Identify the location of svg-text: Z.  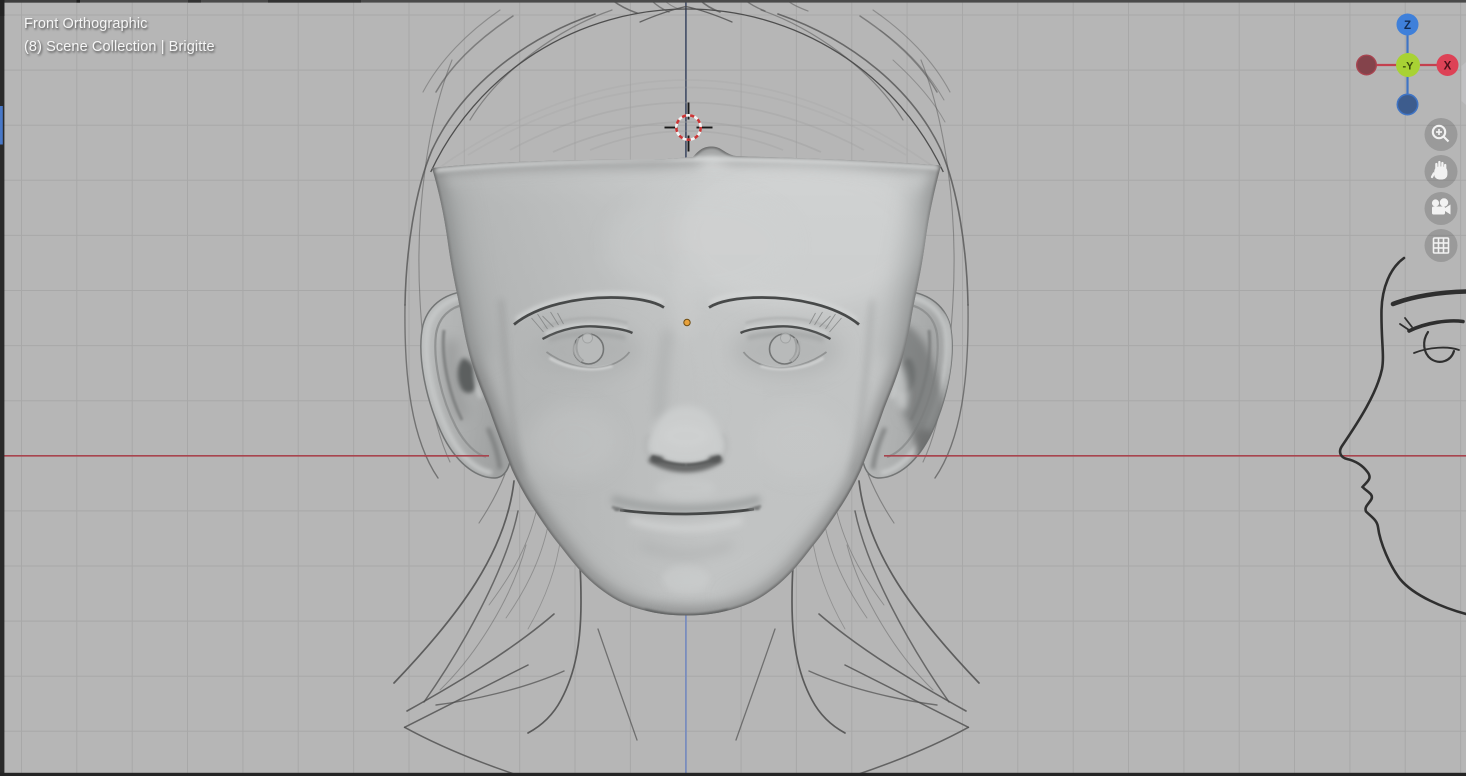
(1407, 26).